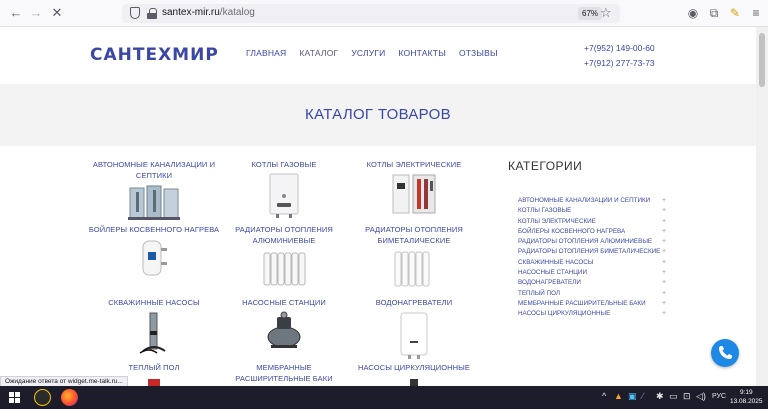  Describe the element at coordinates (154, 381) in the screenshot. I see `warm-floor-image` at that location.